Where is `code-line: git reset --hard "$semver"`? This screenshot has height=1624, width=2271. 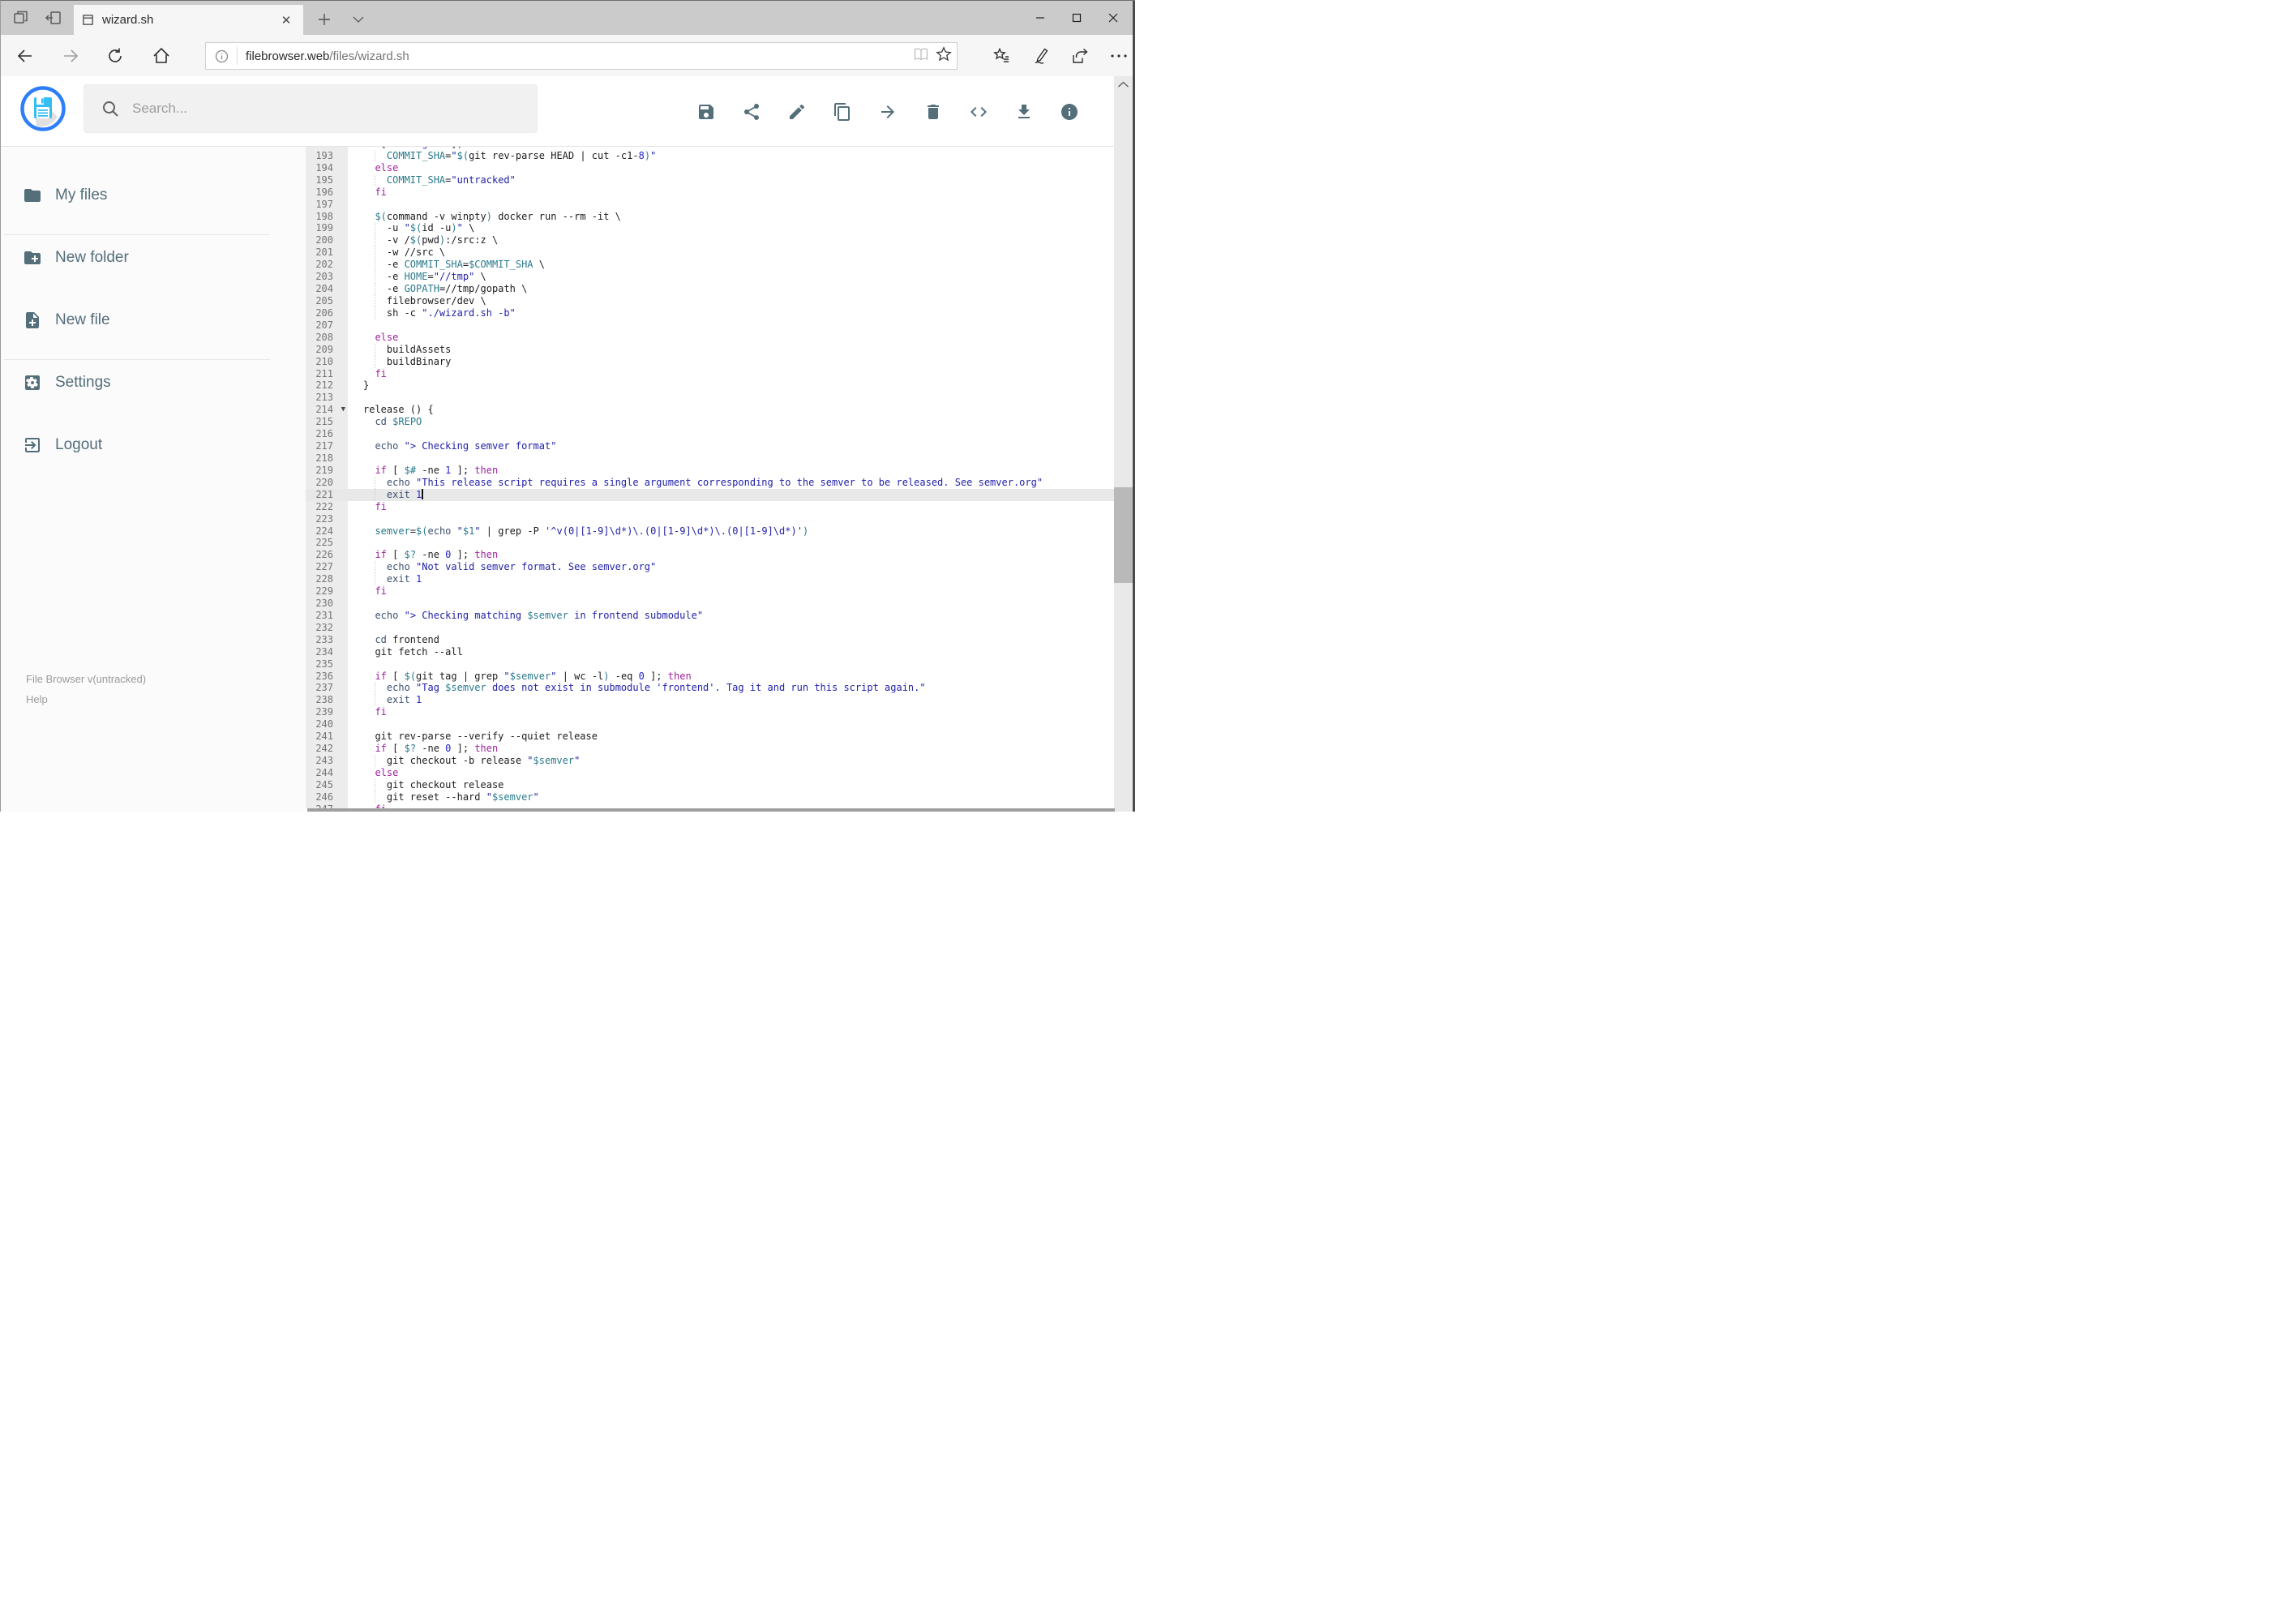 code-line: git reset --hard "$semver" is located at coordinates (736, 797).